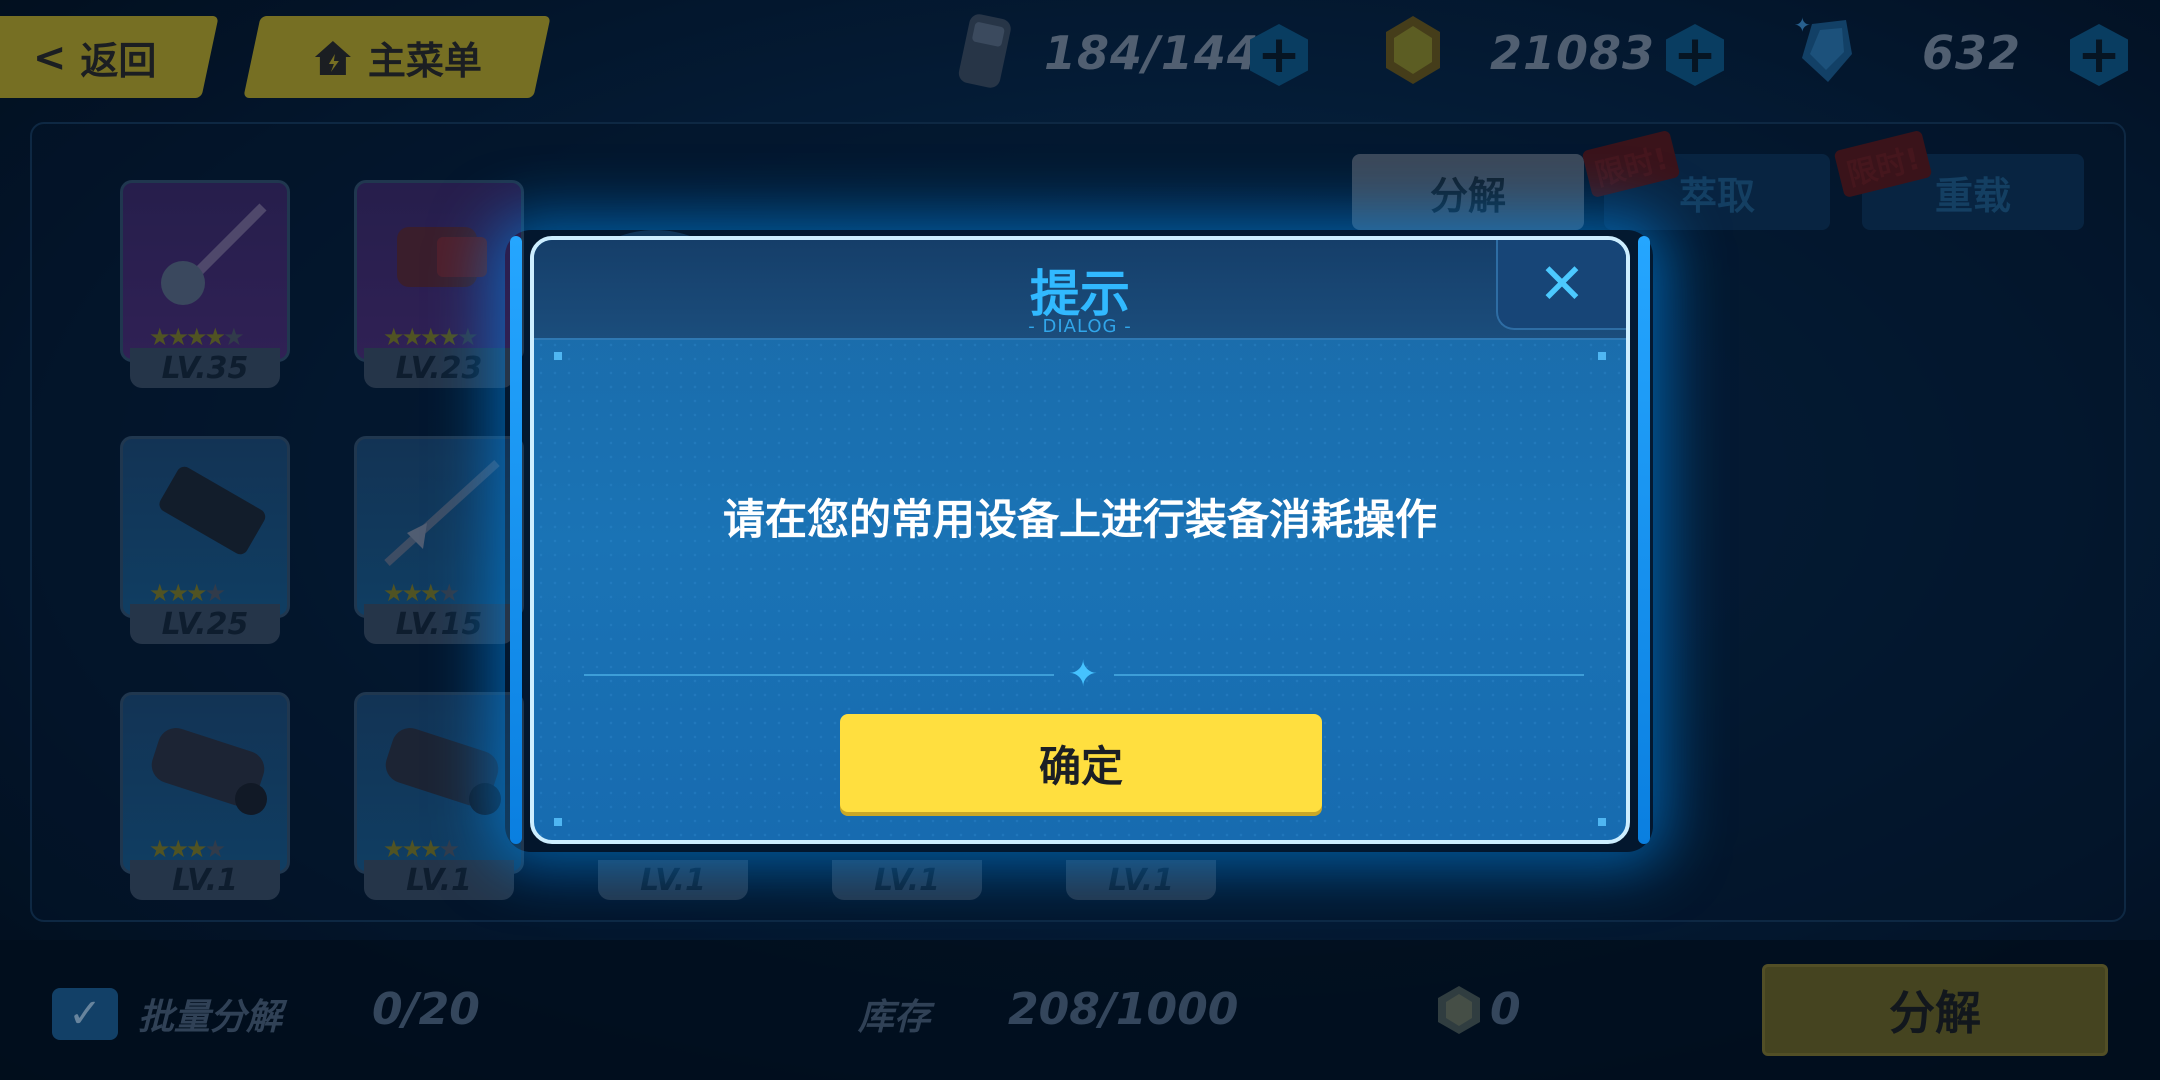 The image size is (2160, 1080). What do you see at coordinates (1079, 519) in the screenshot?
I see `dialog-message: 请在您的常用设备上进行装备消耗操作` at bounding box center [1079, 519].